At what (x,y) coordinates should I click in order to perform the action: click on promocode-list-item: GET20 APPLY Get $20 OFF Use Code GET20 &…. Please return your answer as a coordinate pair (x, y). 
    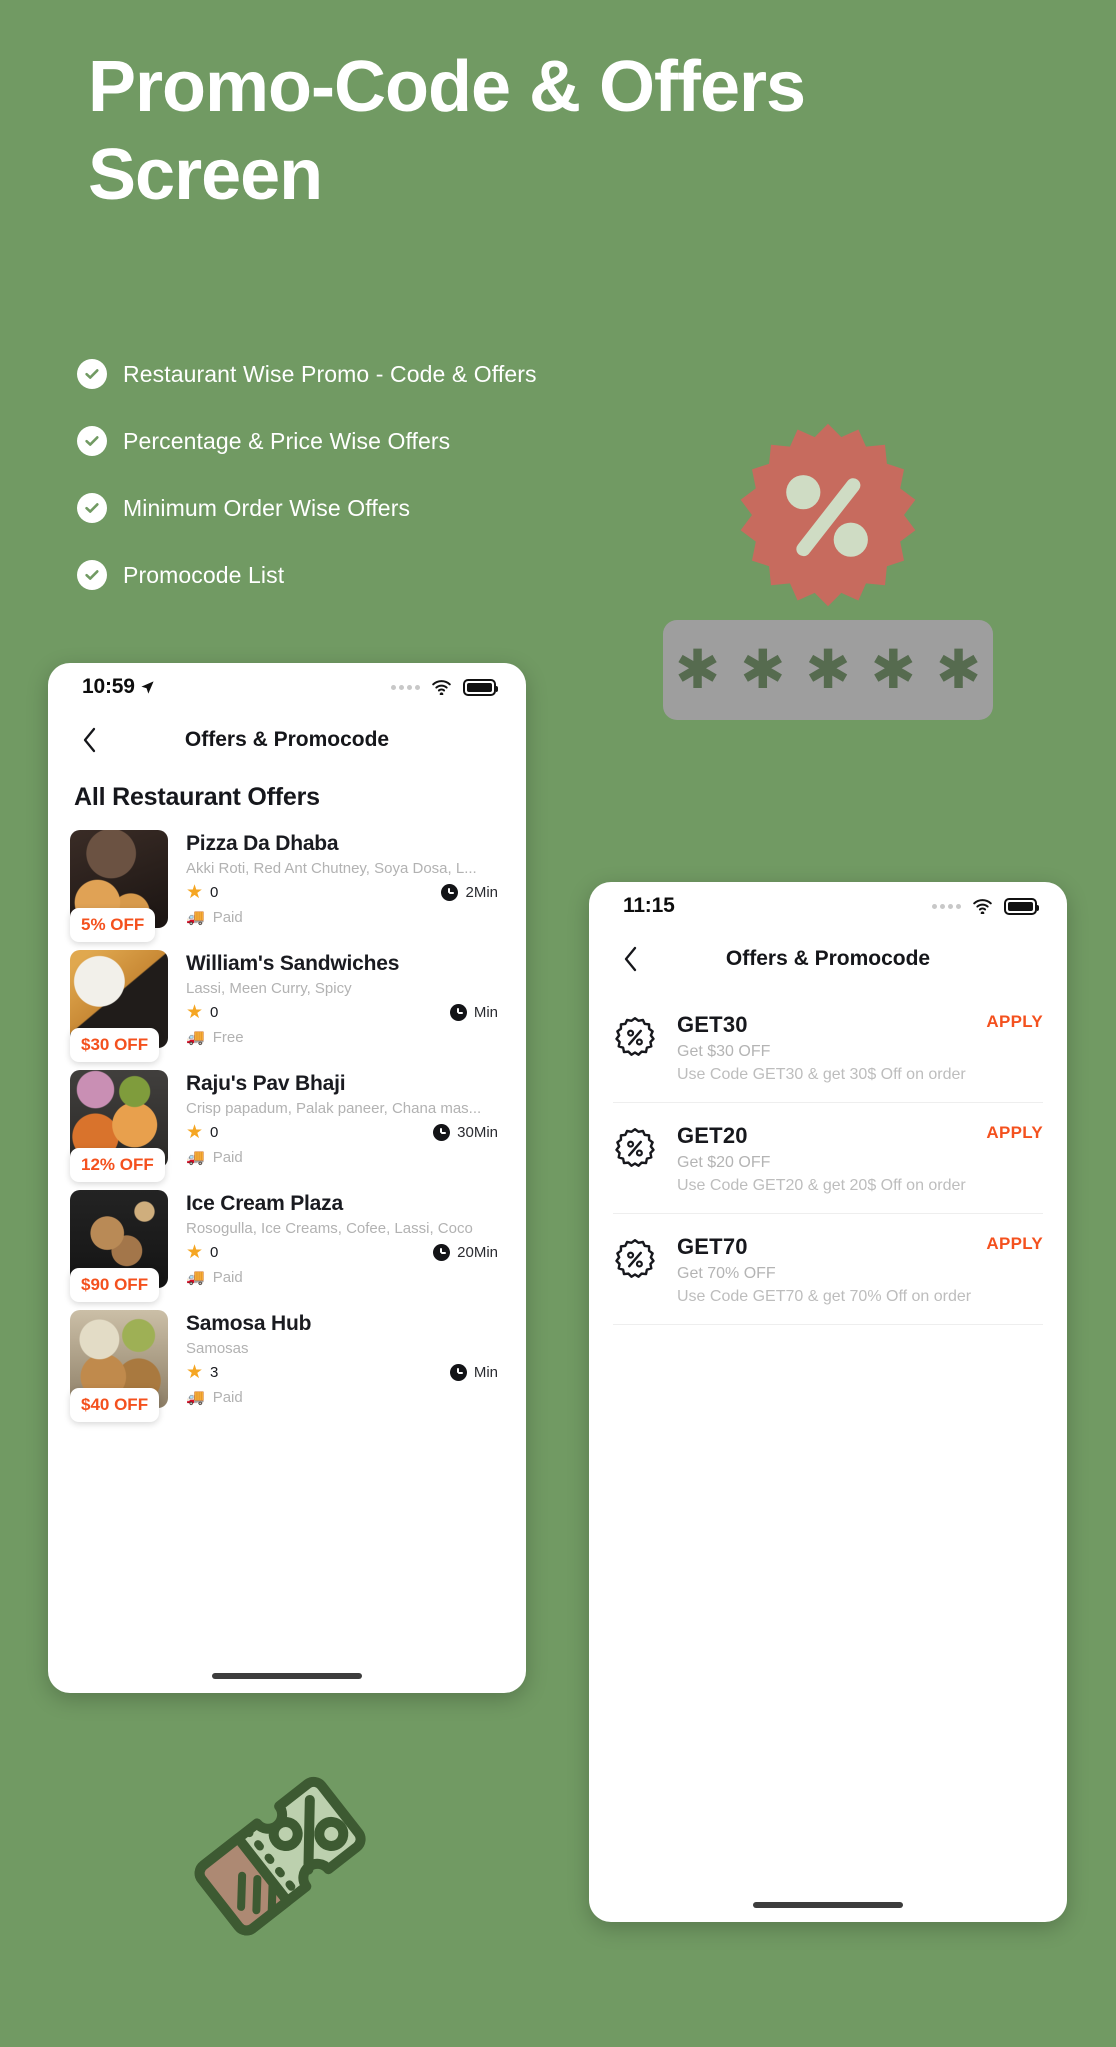
    Looking at the image, I should click on (828, 1158).